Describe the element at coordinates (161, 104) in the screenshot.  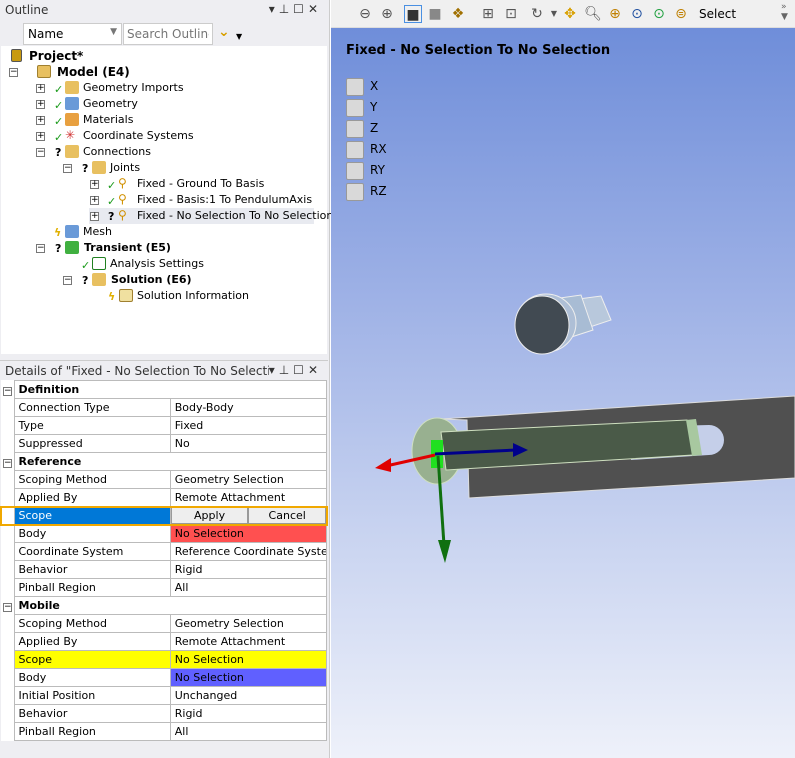
I see `tree-item-geometry: + ✓ Geometry` at that location.